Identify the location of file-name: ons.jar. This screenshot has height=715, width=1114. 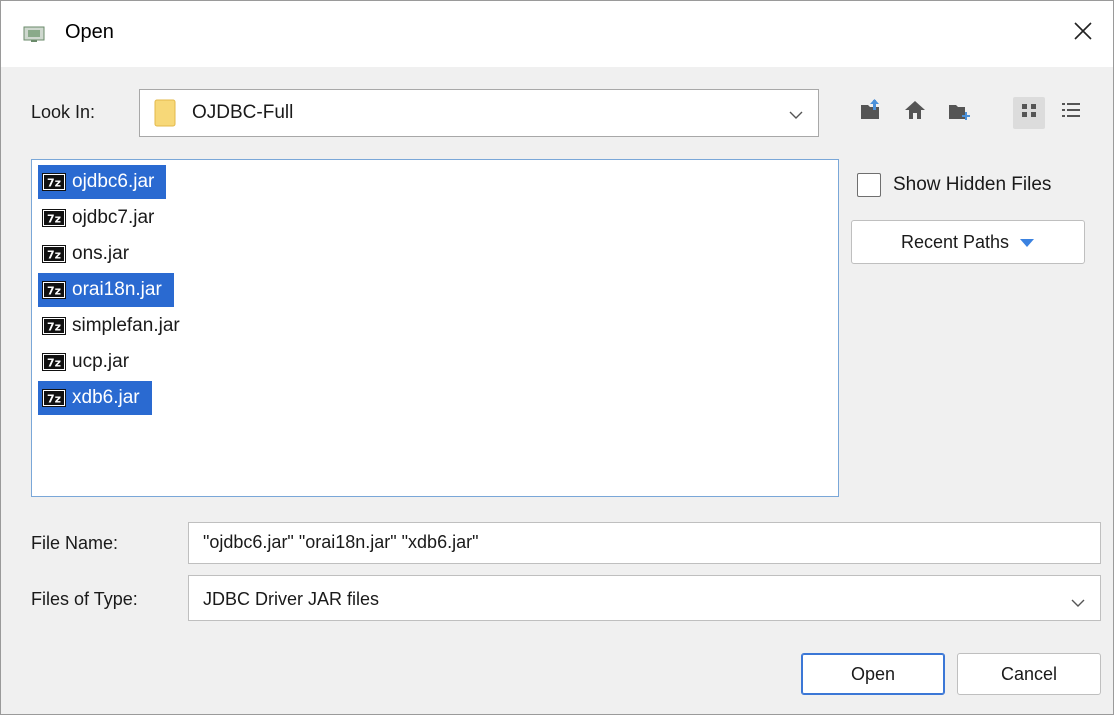
(101, 253).